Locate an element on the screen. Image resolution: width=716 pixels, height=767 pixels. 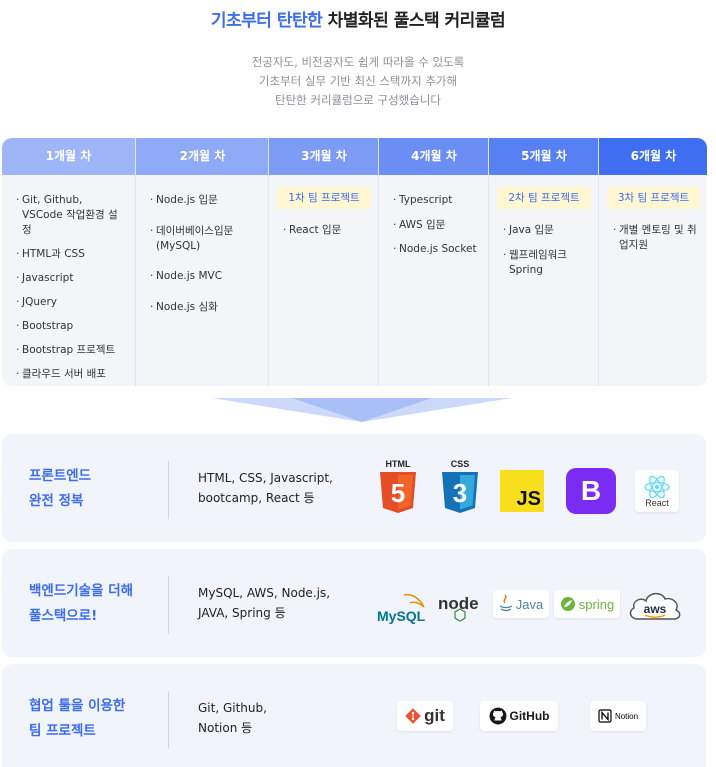
card-title: 백엔드기술을 더해 풀스택으로! is located at coordinates (81, 604).